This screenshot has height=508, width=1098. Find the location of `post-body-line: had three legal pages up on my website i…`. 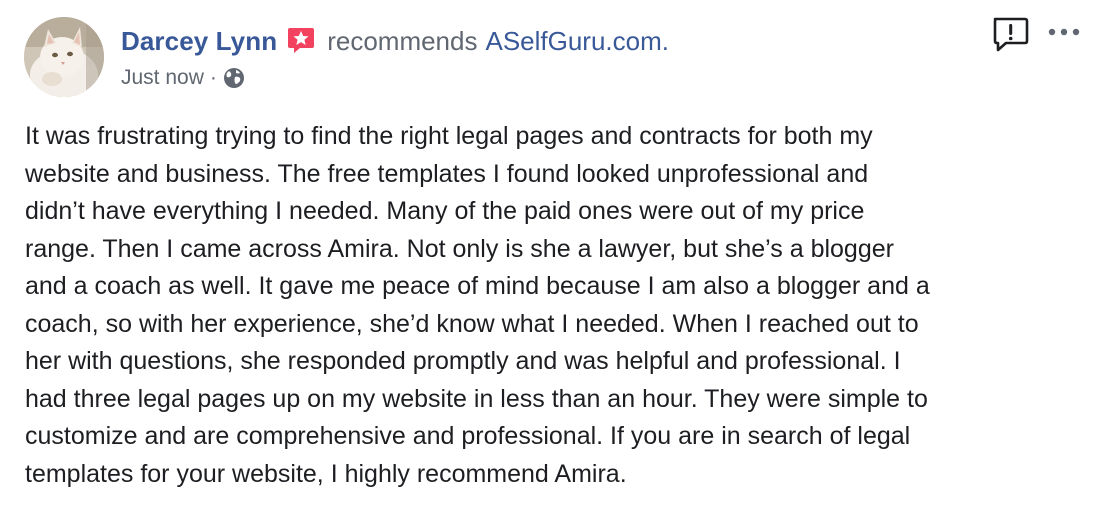

post-body-line: had three legal pages up on my website i… is located at coordinates (476, 398).